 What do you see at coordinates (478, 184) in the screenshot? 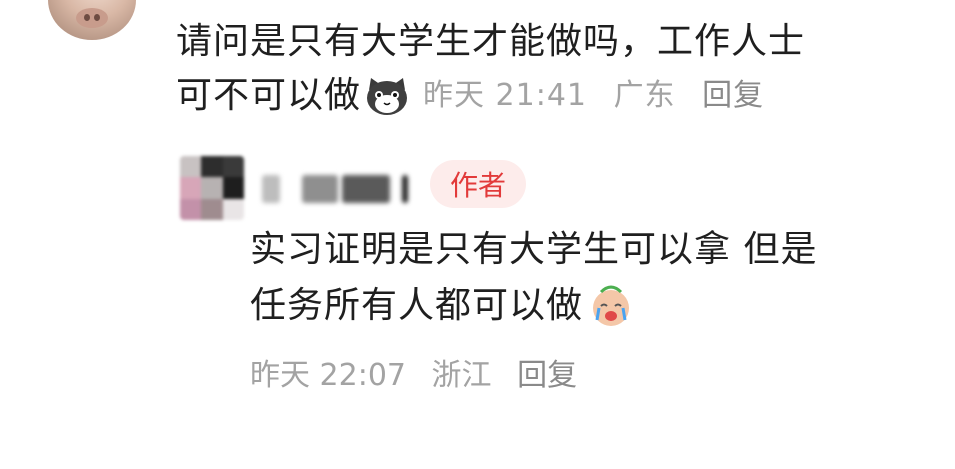
I see `author-badge: 作者` at bounding box center [478, 184].